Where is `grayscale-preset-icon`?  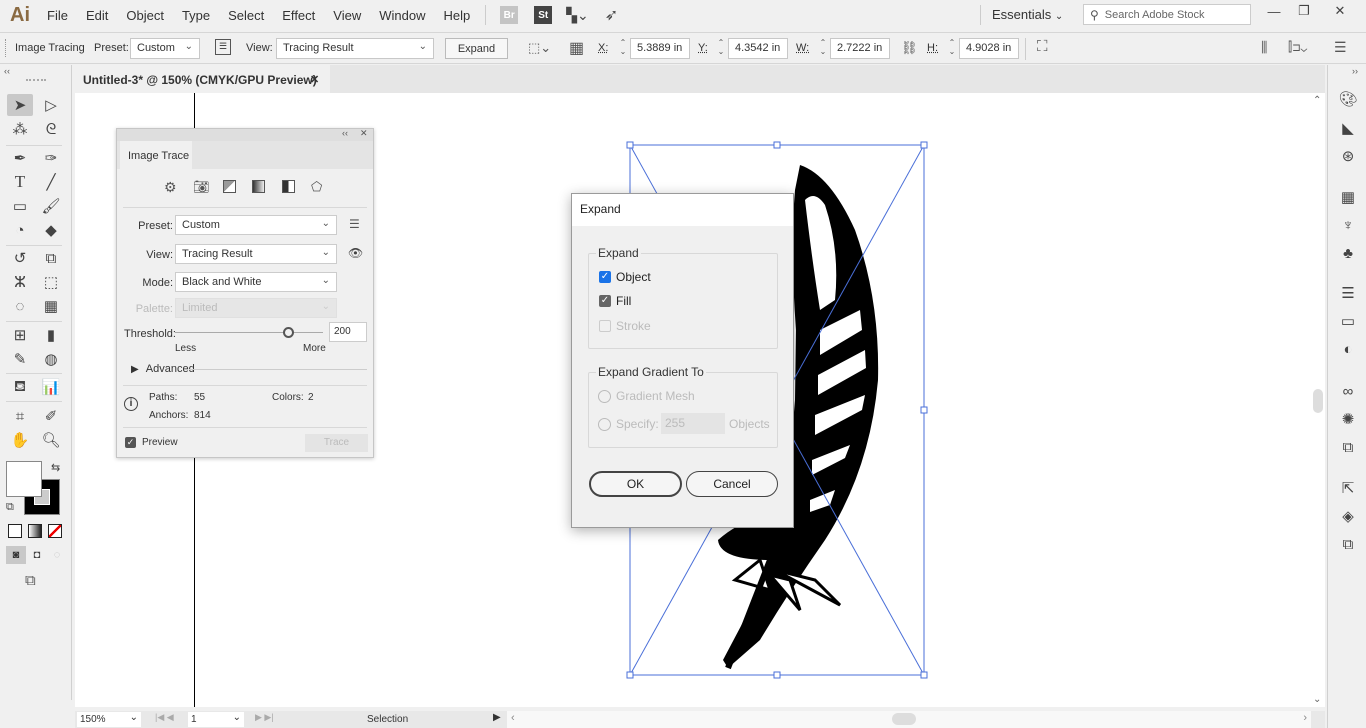
grayscale-preset-icon is located at coordinates (258, 186).